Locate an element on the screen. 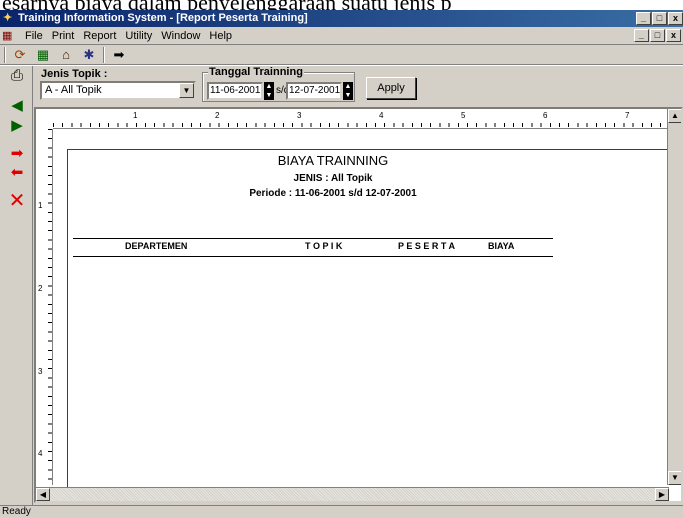 The image size is (683, 518). window-controls: _ □ x is located at coordinates (659, 18).